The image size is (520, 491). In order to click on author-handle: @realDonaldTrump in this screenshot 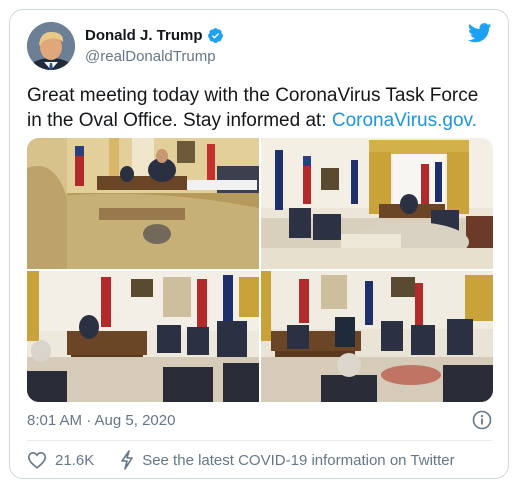, I will do `click(150, 56)`.